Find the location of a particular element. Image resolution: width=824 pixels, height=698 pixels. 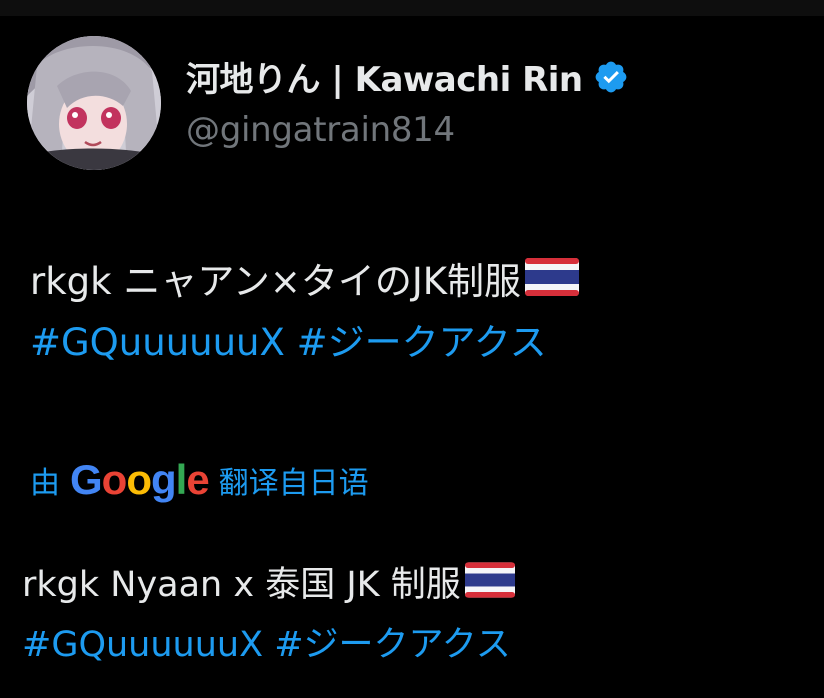

avatar is located at coordinates (94, 103).